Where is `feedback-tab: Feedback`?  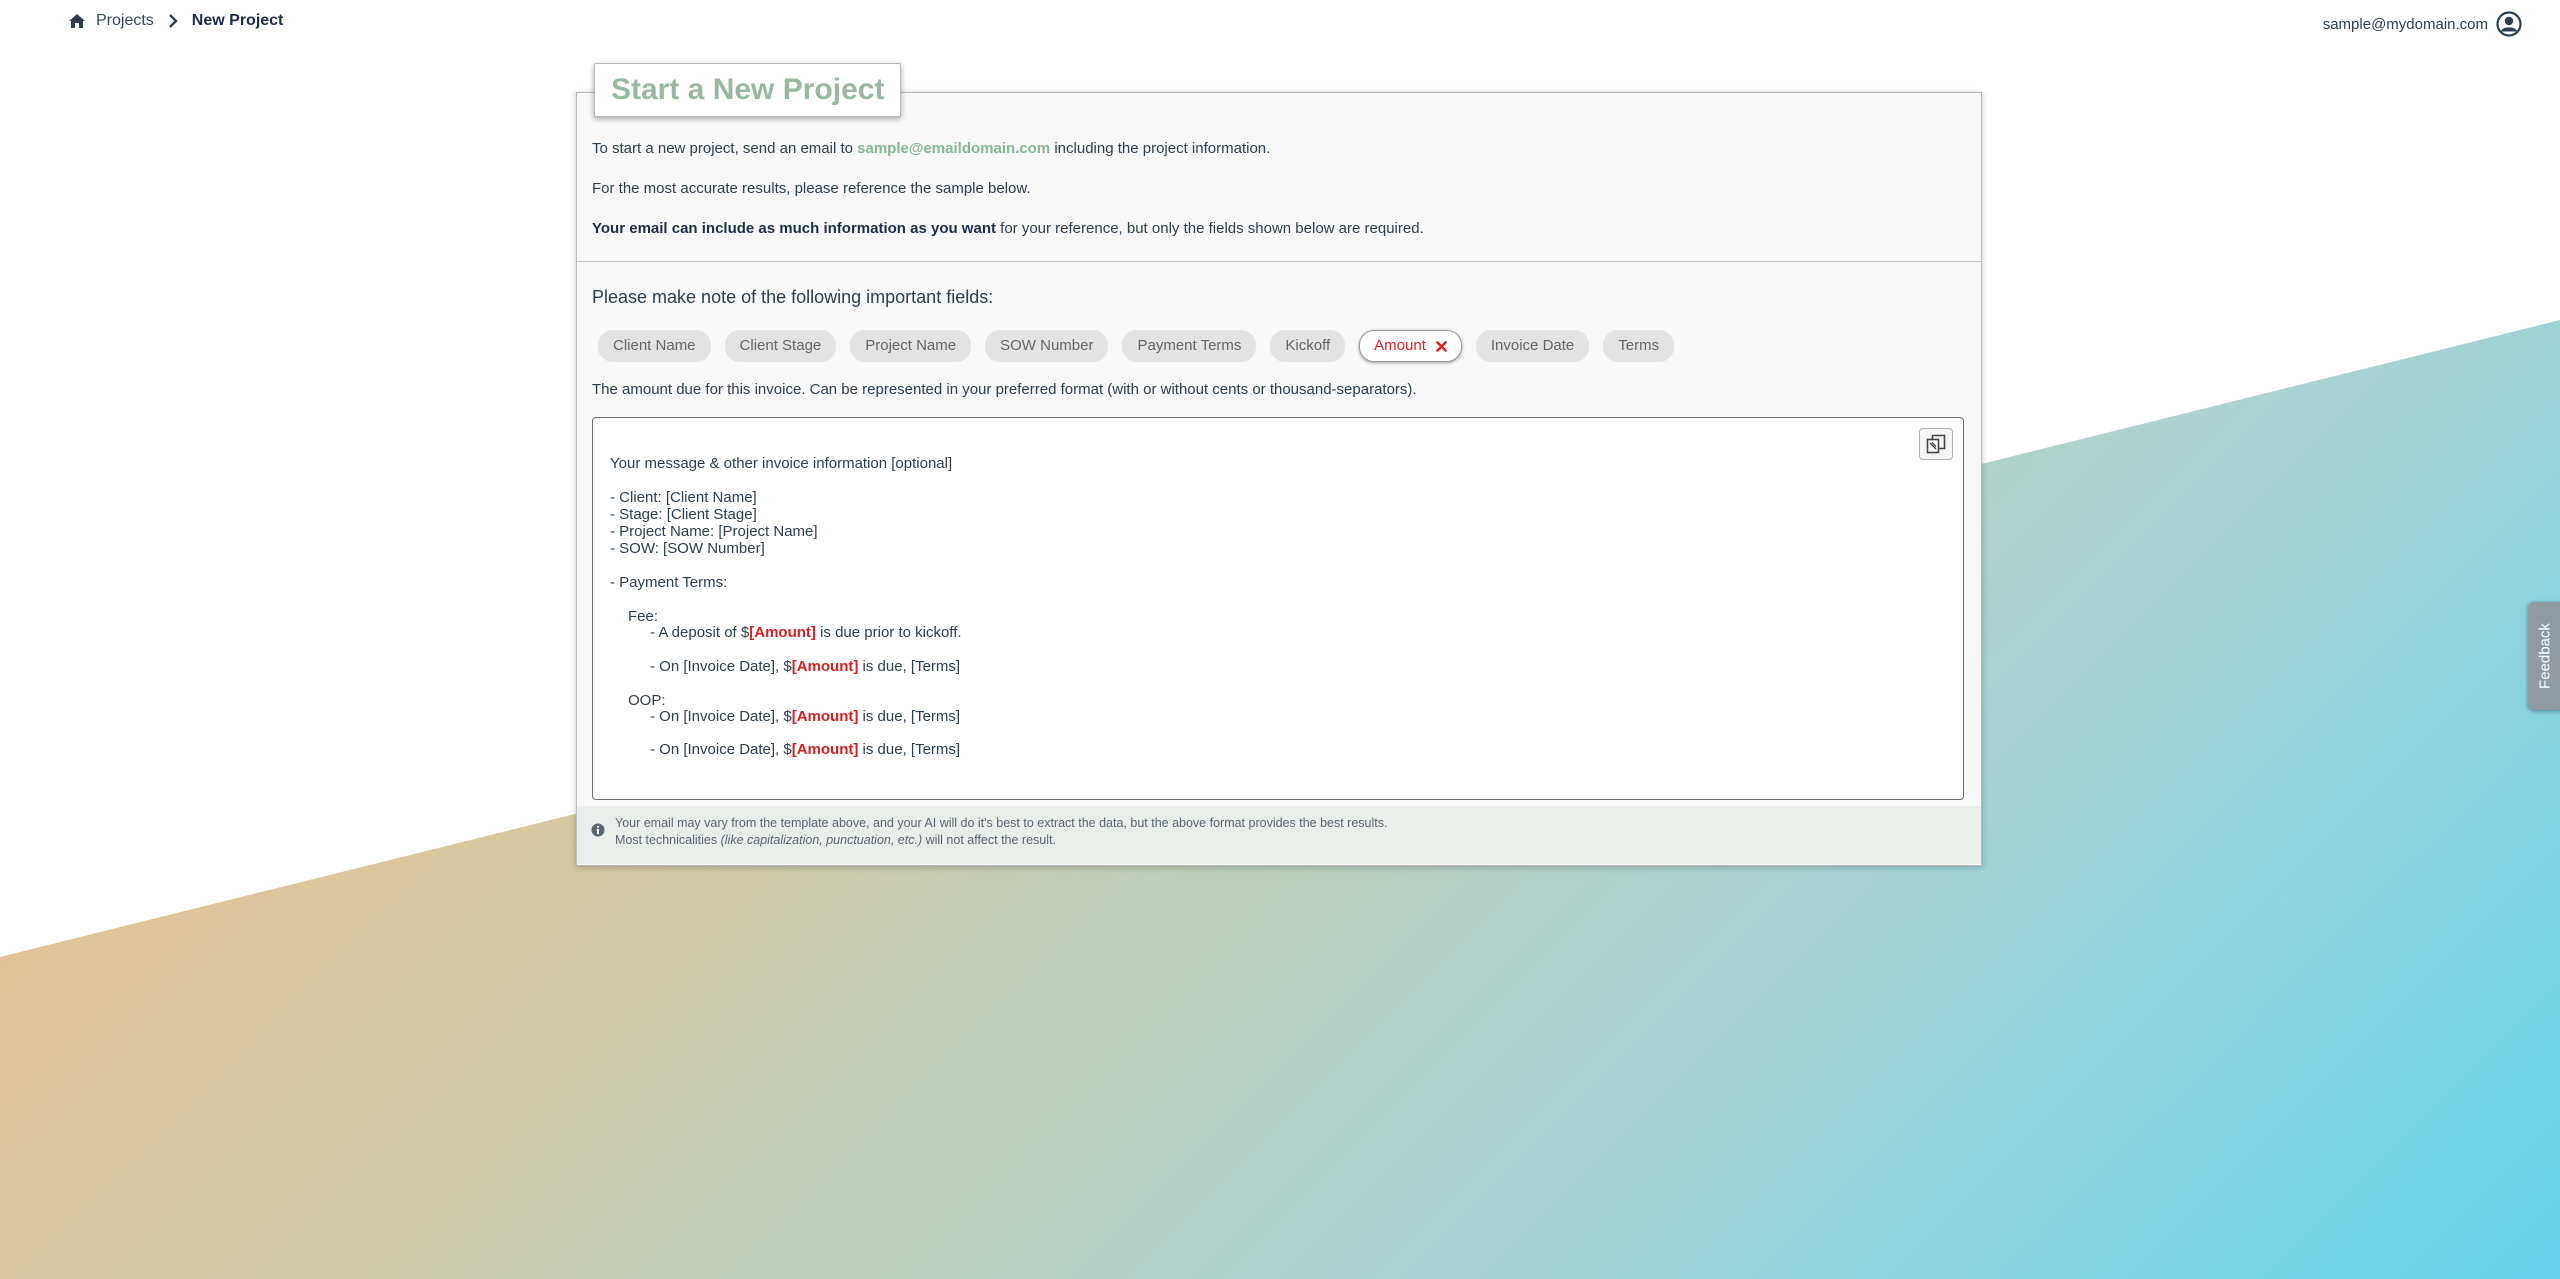 feedback-tab: Feedback is located at coordinates (2544, 656).